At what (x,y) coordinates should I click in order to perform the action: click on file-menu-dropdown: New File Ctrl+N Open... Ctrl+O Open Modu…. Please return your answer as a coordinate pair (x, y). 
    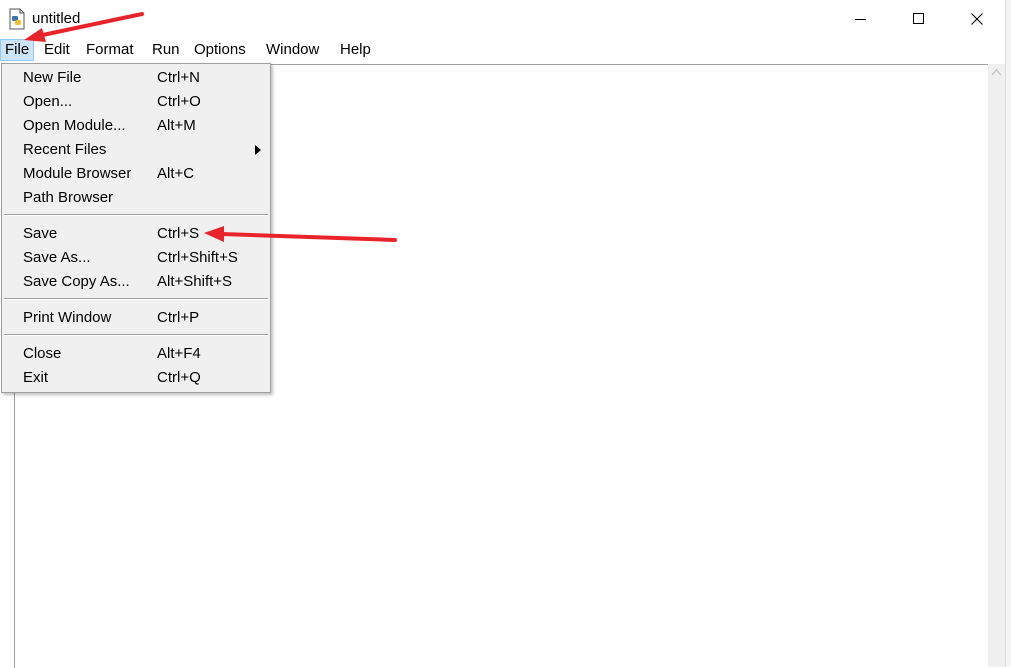
    Looking at the image, I should click on (136, 228).